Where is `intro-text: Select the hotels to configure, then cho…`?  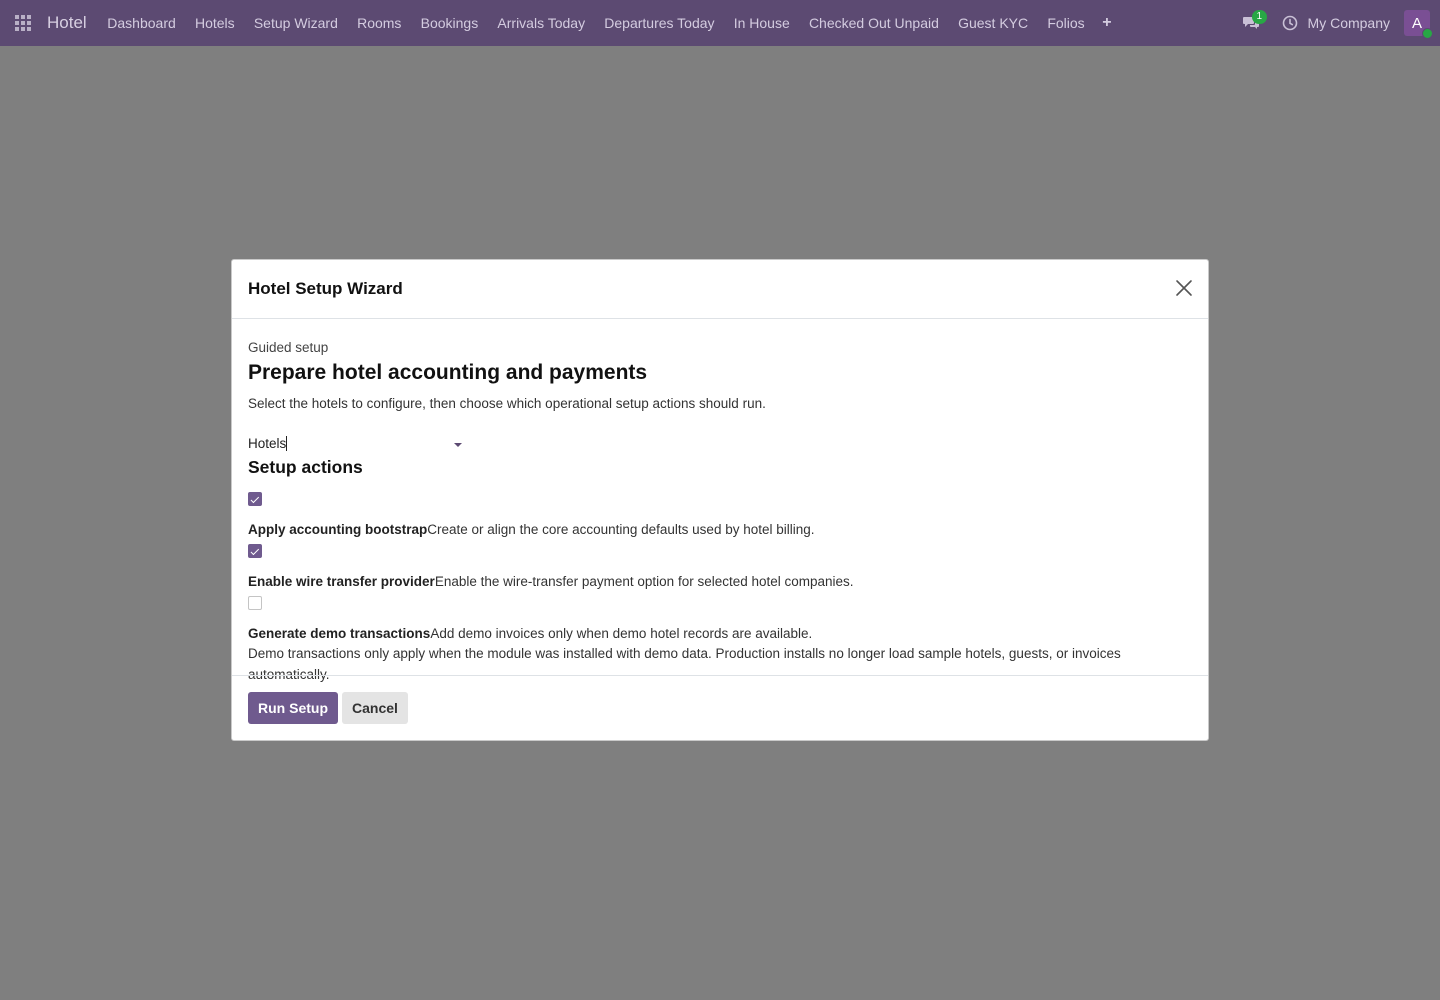 intro-text: Select the hotels to configure, then cho… is located at coordinates (507, 403).